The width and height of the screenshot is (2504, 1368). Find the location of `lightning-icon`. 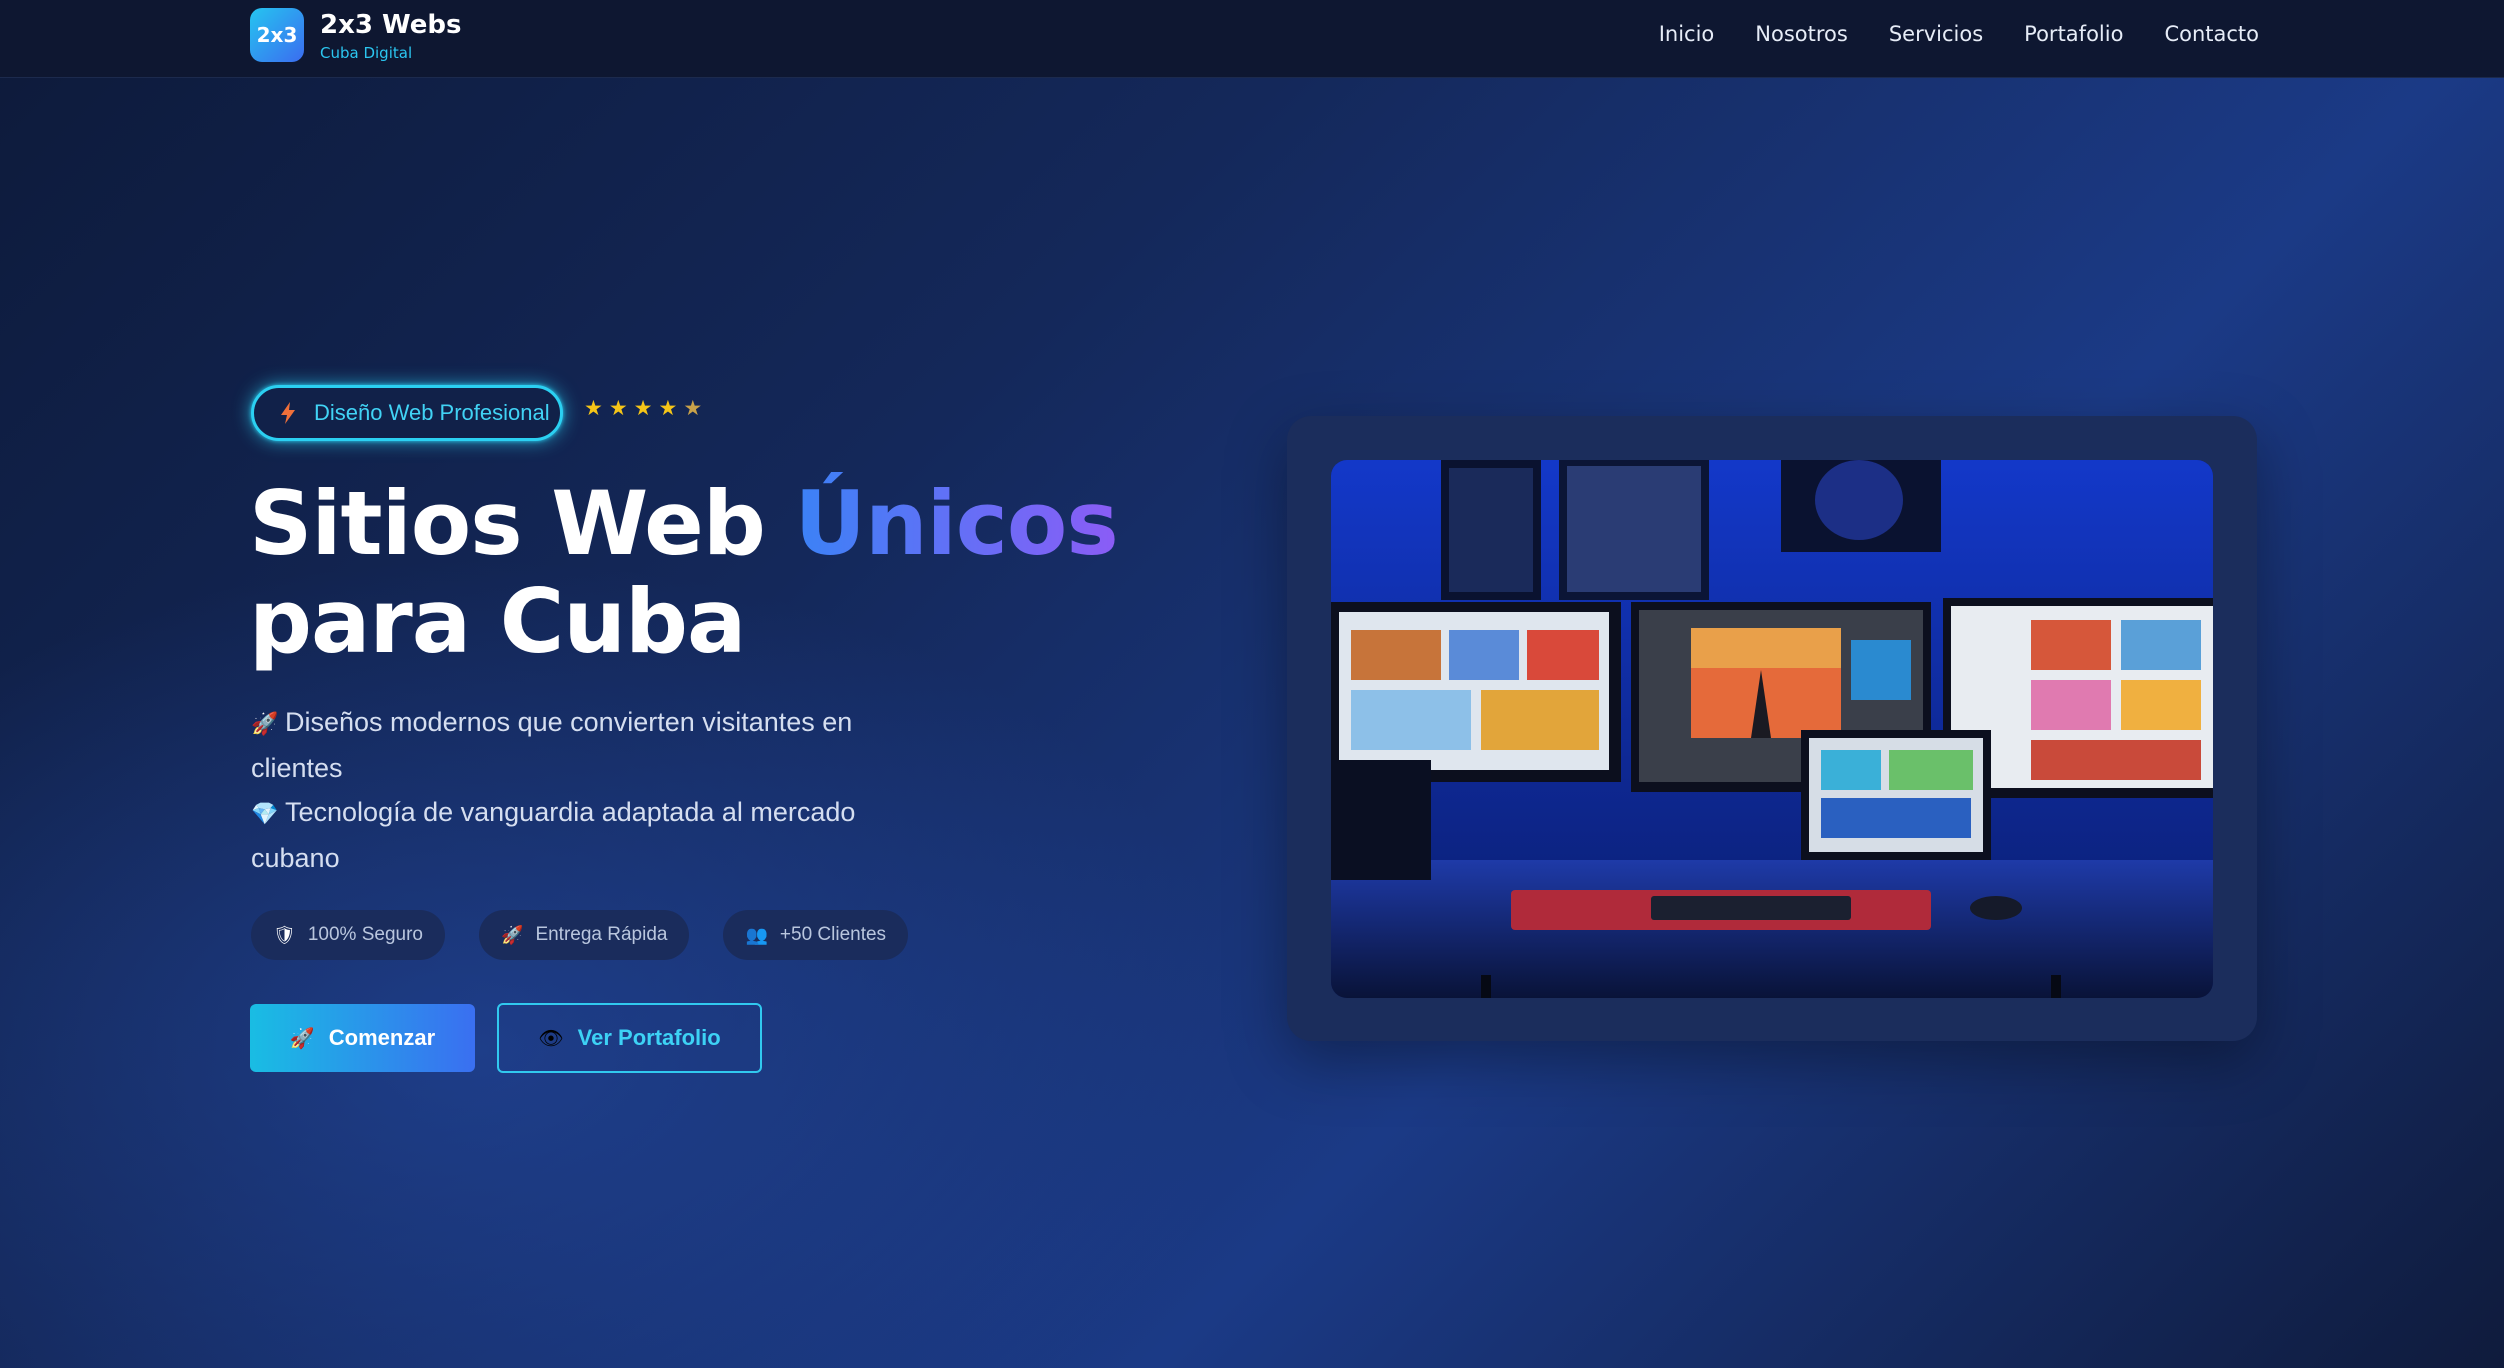

lightning-icon is located at coordinates (288, 413).